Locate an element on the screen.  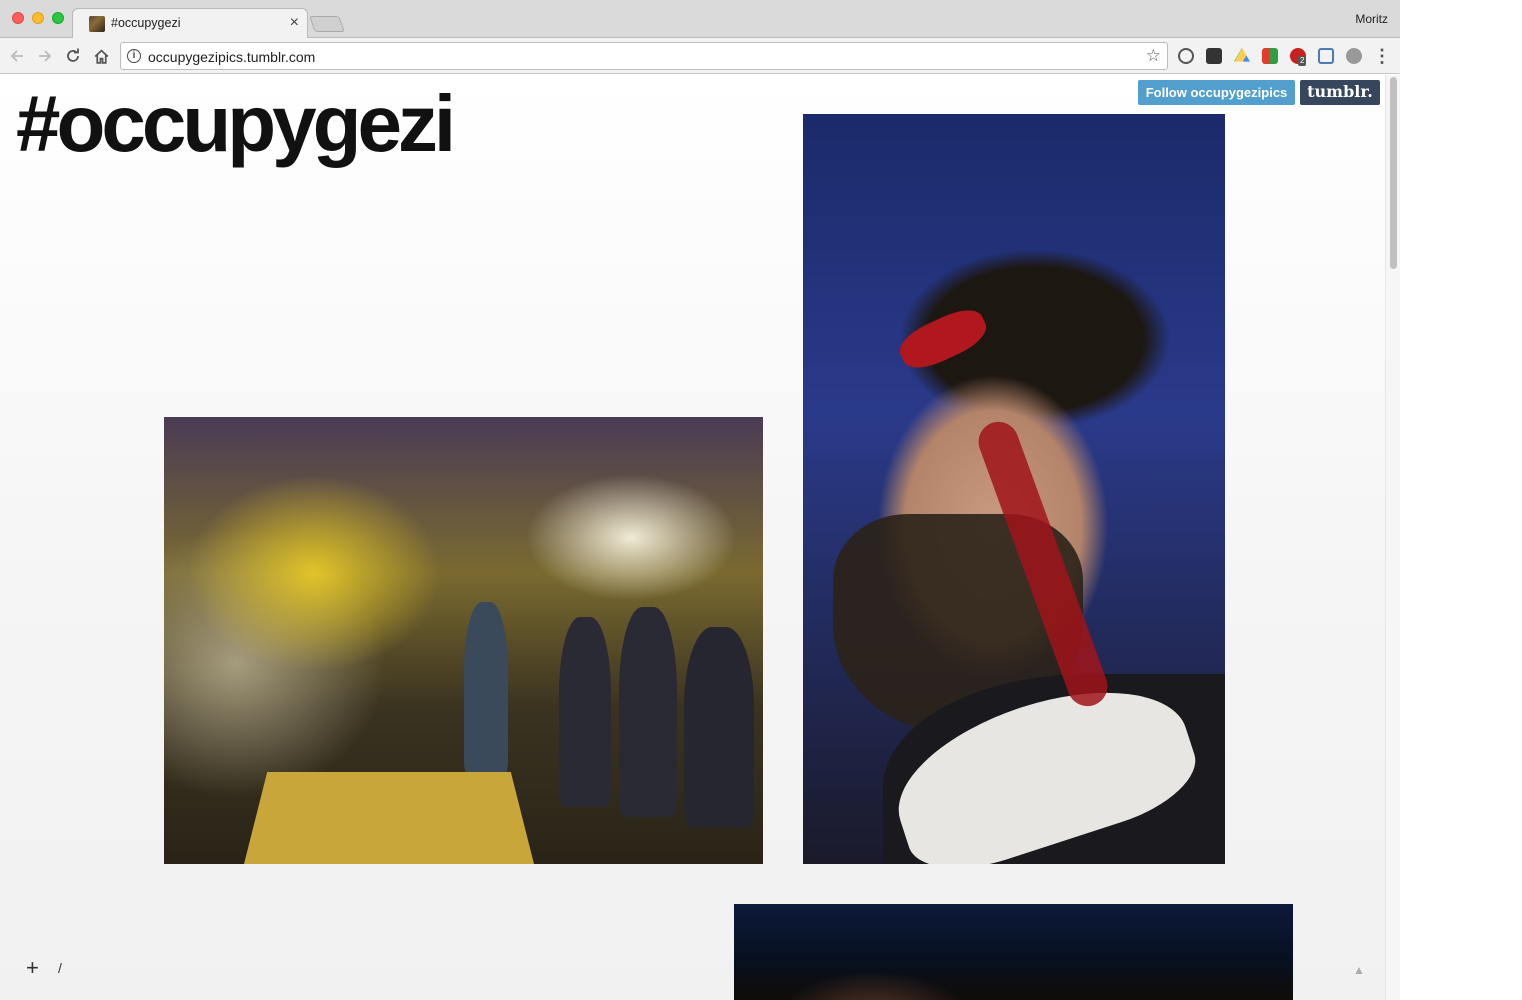
checkmark-extension-icon is located at coordinates (1214, 56).